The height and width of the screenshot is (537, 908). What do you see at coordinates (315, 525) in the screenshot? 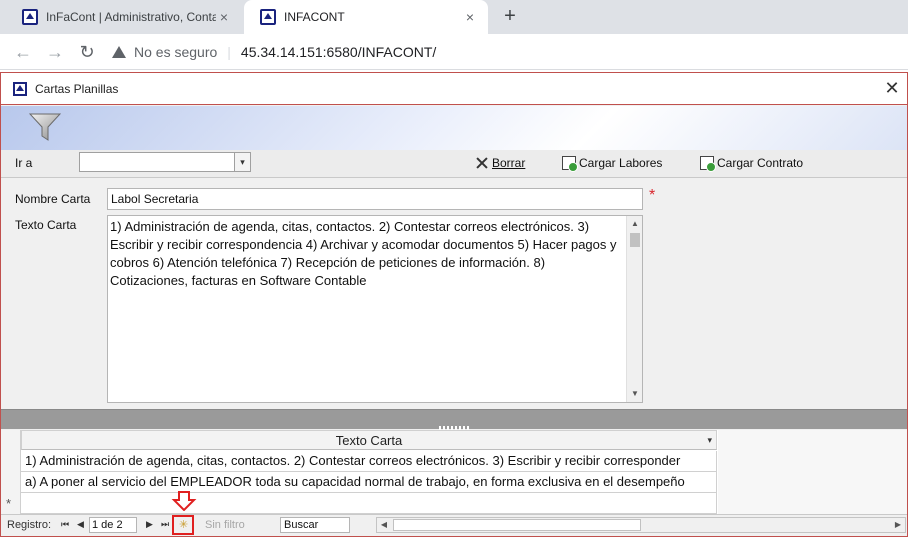
I see `search-input: Buscar` at bounding box center [315, 525].